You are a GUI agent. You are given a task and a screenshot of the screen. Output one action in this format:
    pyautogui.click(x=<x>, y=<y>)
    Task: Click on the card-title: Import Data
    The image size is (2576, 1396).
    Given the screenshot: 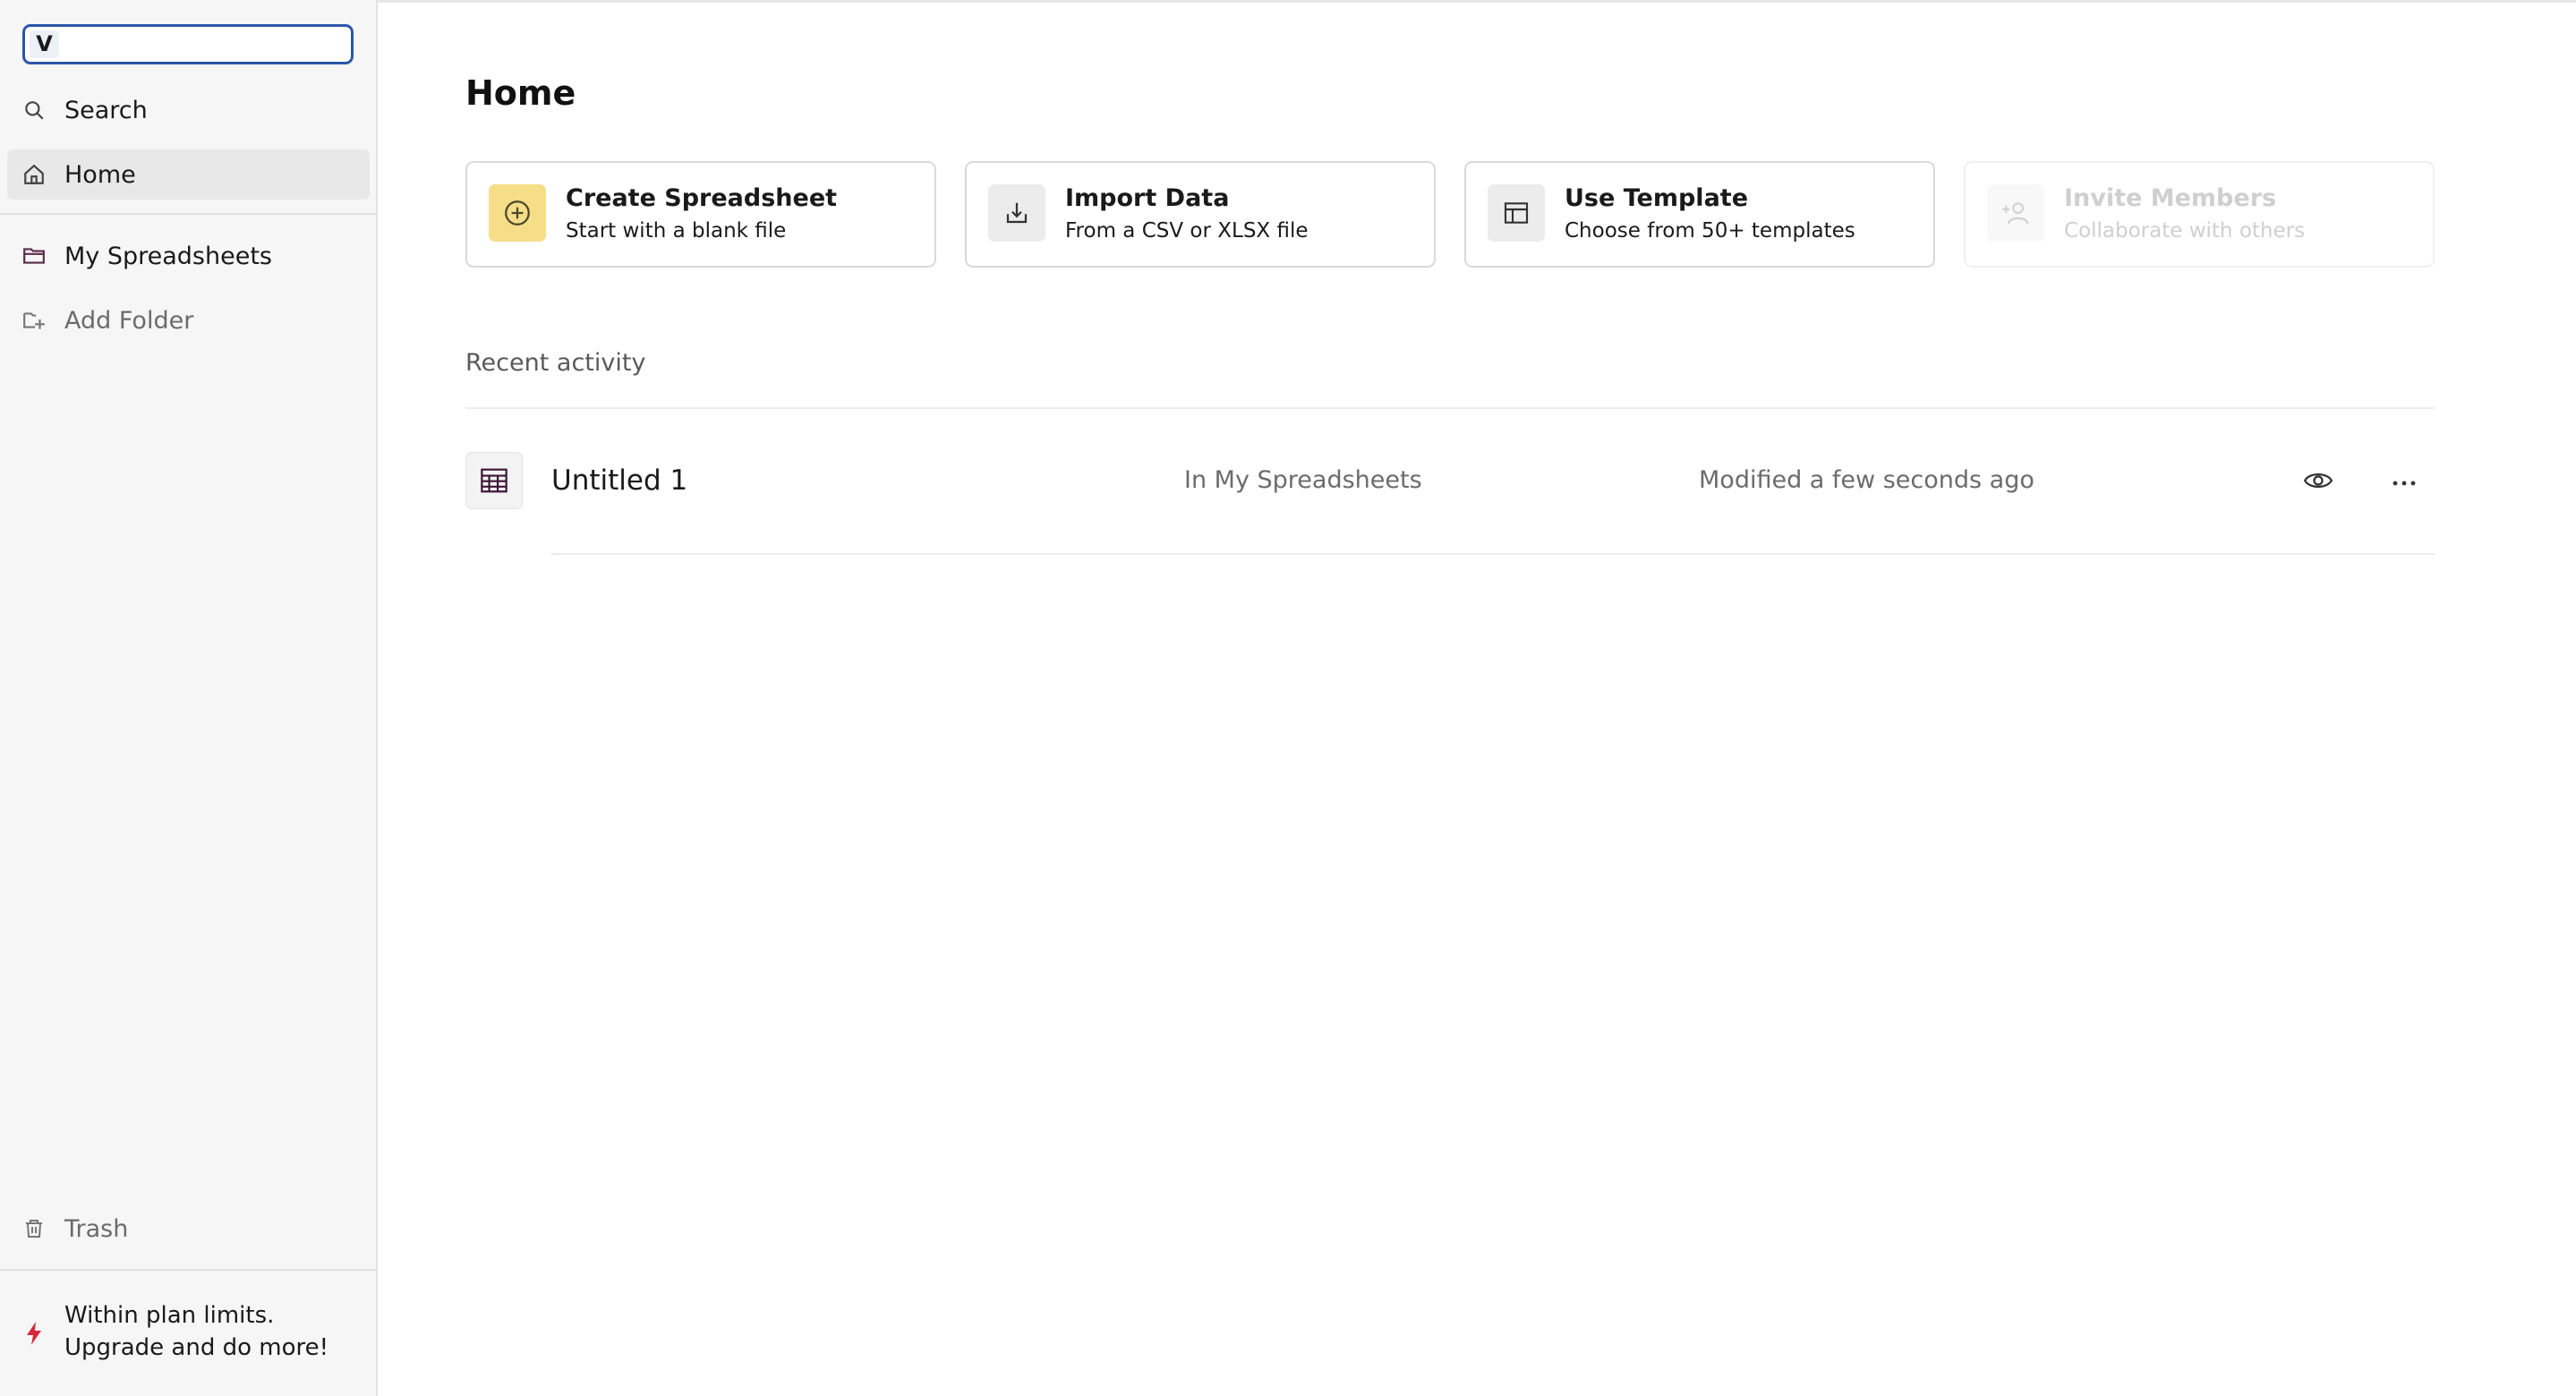 What is the action you would take?
    pyautogui.click(x=1147, y=198)
    